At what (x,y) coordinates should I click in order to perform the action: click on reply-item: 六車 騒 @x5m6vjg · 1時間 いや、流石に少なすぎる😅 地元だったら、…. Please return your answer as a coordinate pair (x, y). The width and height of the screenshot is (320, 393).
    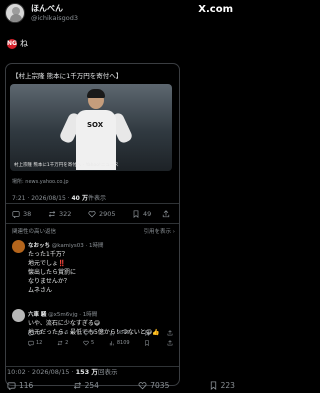
    Looking at the image, I should click on (93, 334).